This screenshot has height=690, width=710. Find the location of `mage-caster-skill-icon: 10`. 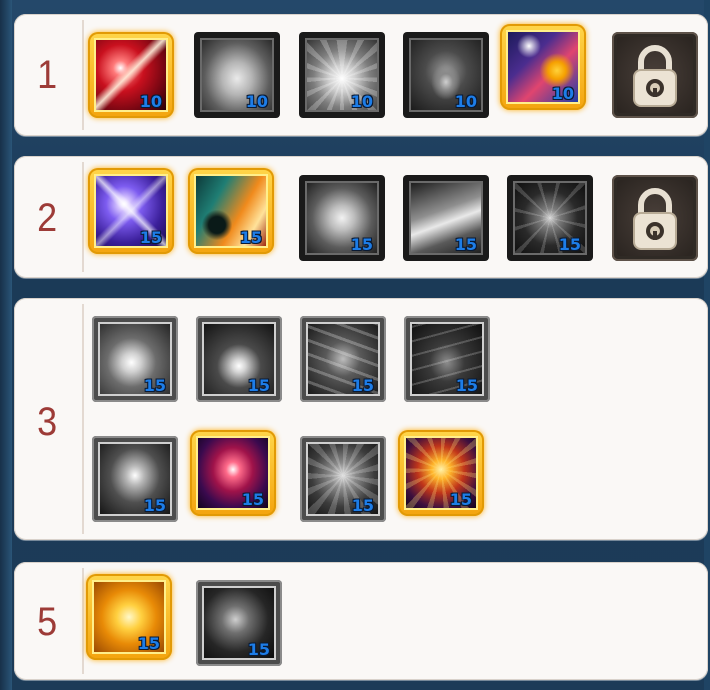

mage-caster-skill-icon: 10 is located at coordinates (543, 67).